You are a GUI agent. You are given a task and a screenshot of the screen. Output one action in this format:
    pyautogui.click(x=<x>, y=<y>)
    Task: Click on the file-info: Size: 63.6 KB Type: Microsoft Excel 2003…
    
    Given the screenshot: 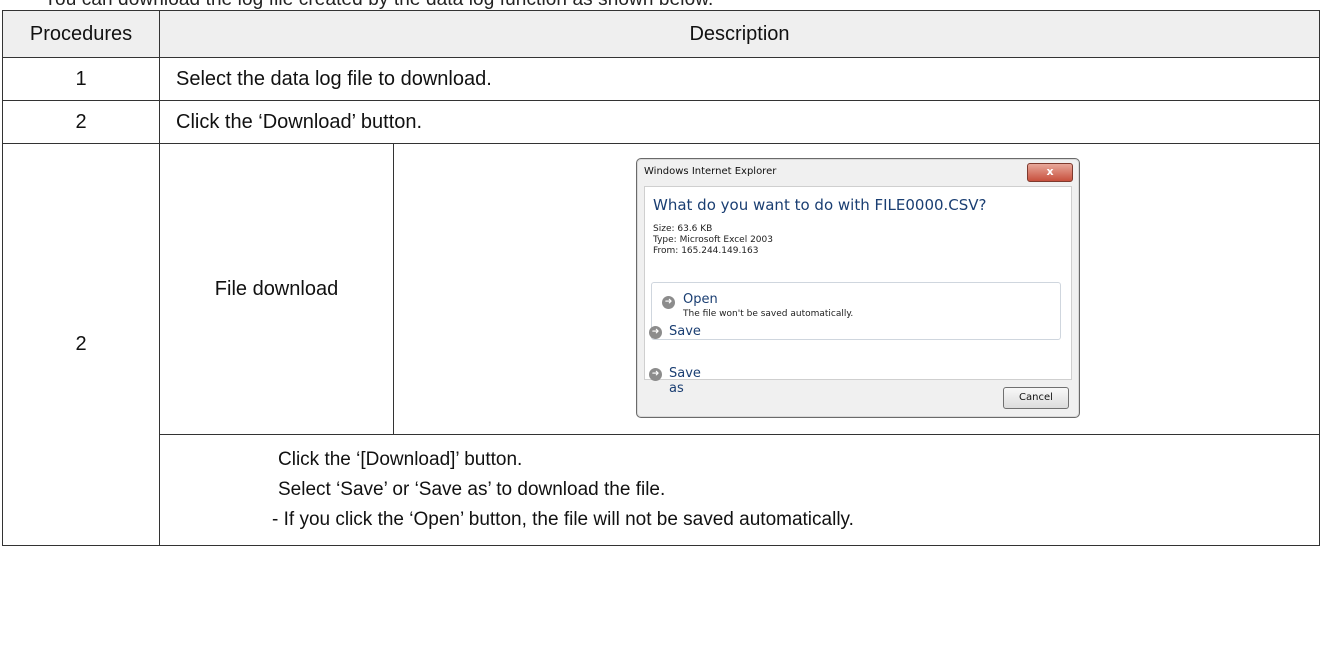 What is the action you would take?
    pyautogui.click(x=713, y=240)
    